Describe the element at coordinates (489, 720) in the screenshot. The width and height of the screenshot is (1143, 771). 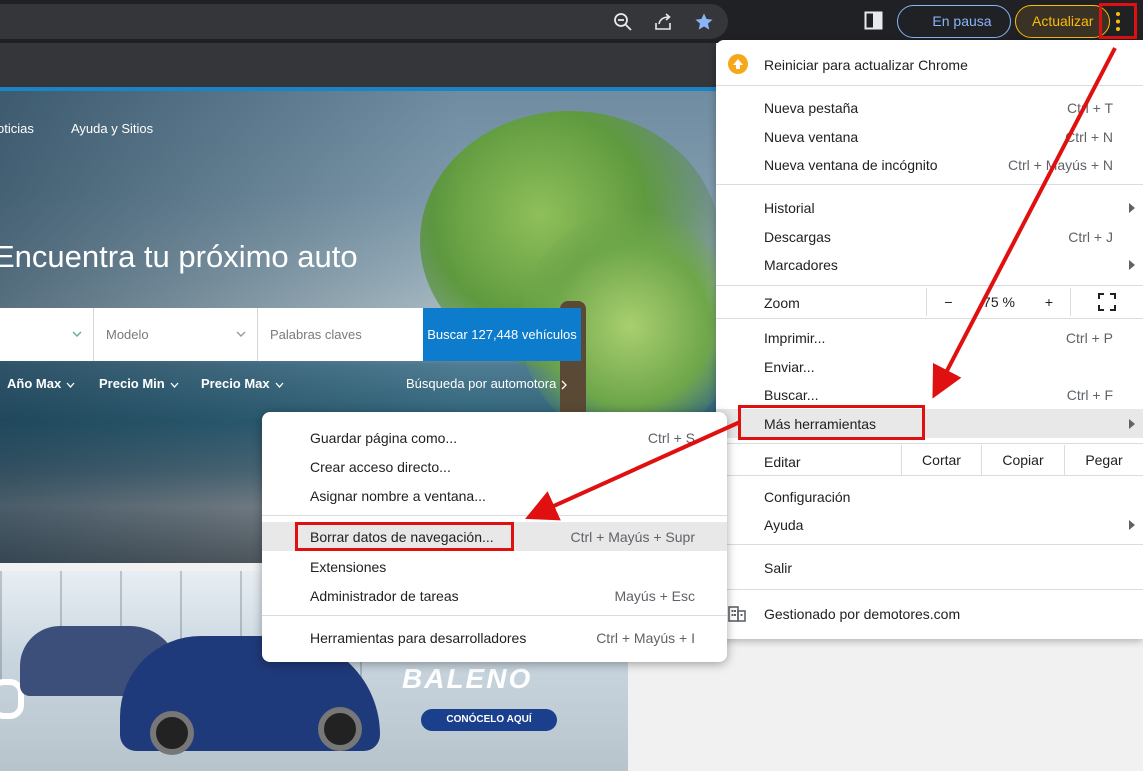
I see `ad-cta-button: CONÓCELO AQUÍ` at that location.